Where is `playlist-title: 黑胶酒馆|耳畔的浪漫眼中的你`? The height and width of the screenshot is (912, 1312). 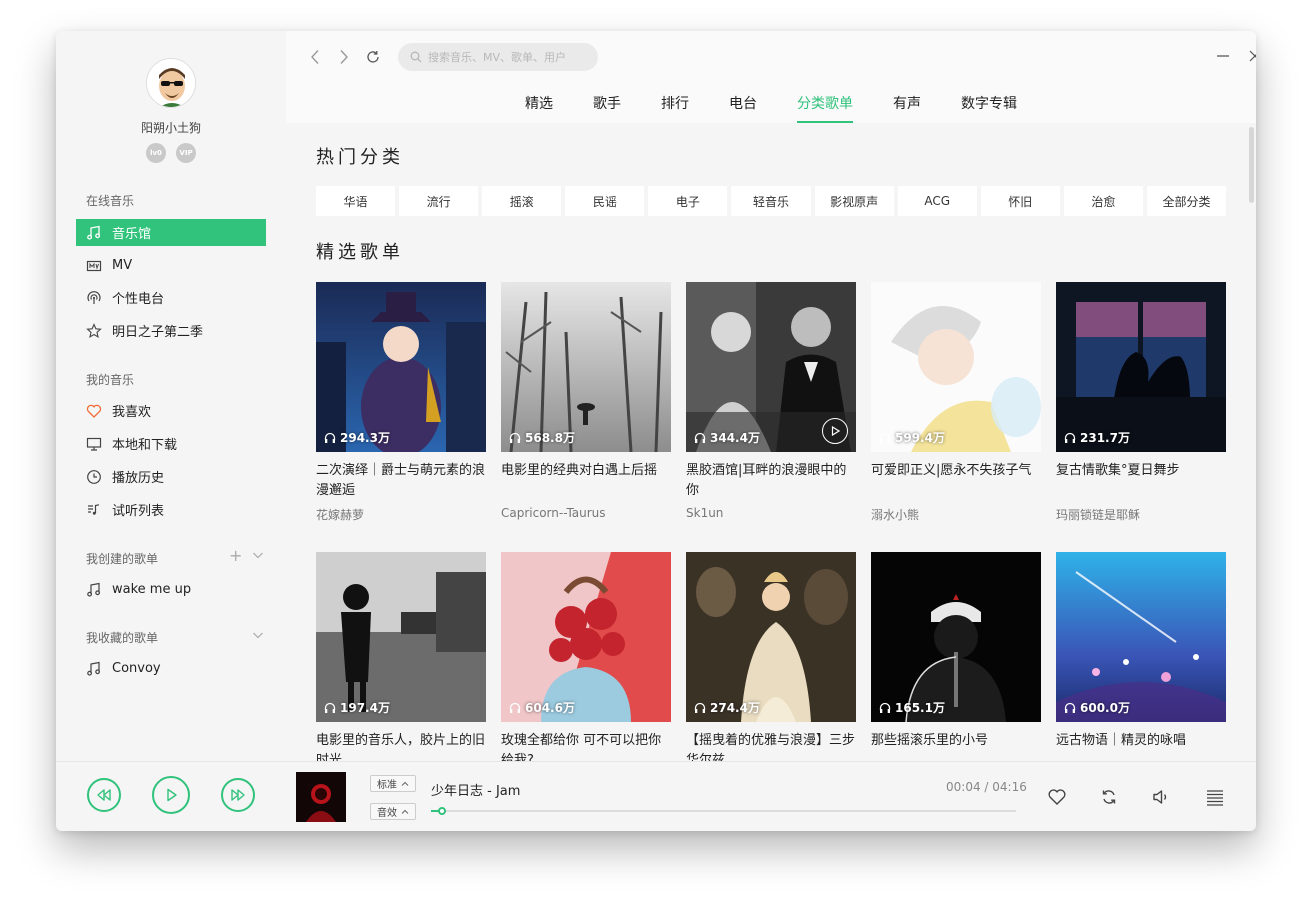 playlist-title: 黑胶酒馆|耳畔的浪漫眼中的你 is located at coordinates (771, 481).